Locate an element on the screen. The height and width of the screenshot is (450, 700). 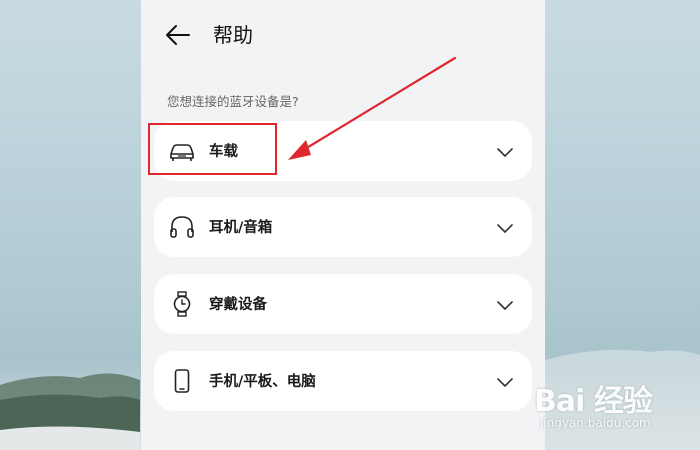
headphones-icon is located at coordinates (182, 227).